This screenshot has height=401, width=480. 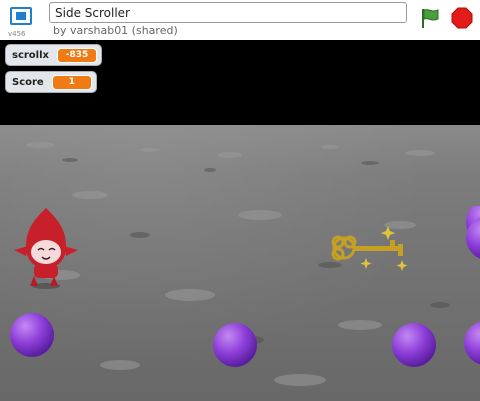 I want to click on project-title-input, so click(x=228, y=12).